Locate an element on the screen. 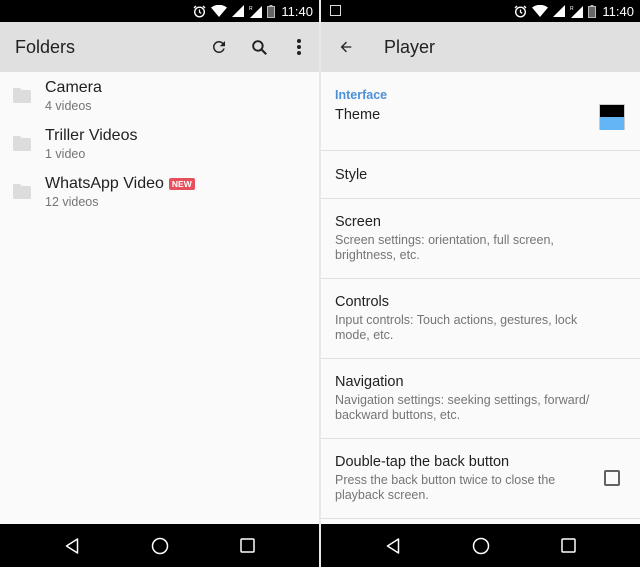 The height and width of the screenshot is (567, 640). page-title: Folders is located at coordinates (45, 46).